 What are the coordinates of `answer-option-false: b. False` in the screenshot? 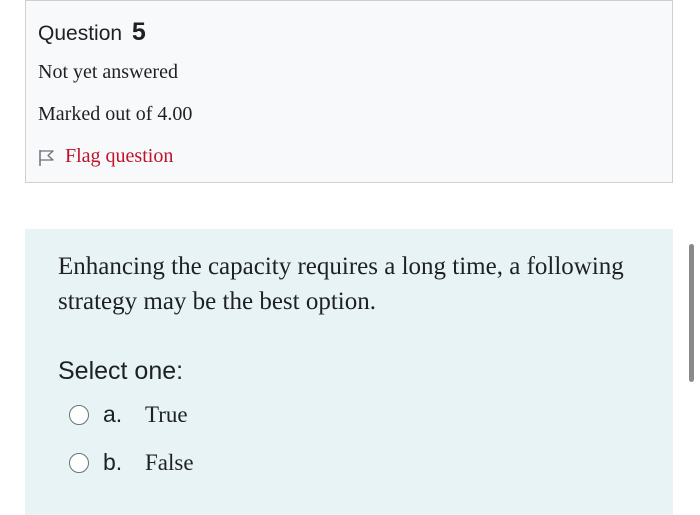 It's located at (131, 462).